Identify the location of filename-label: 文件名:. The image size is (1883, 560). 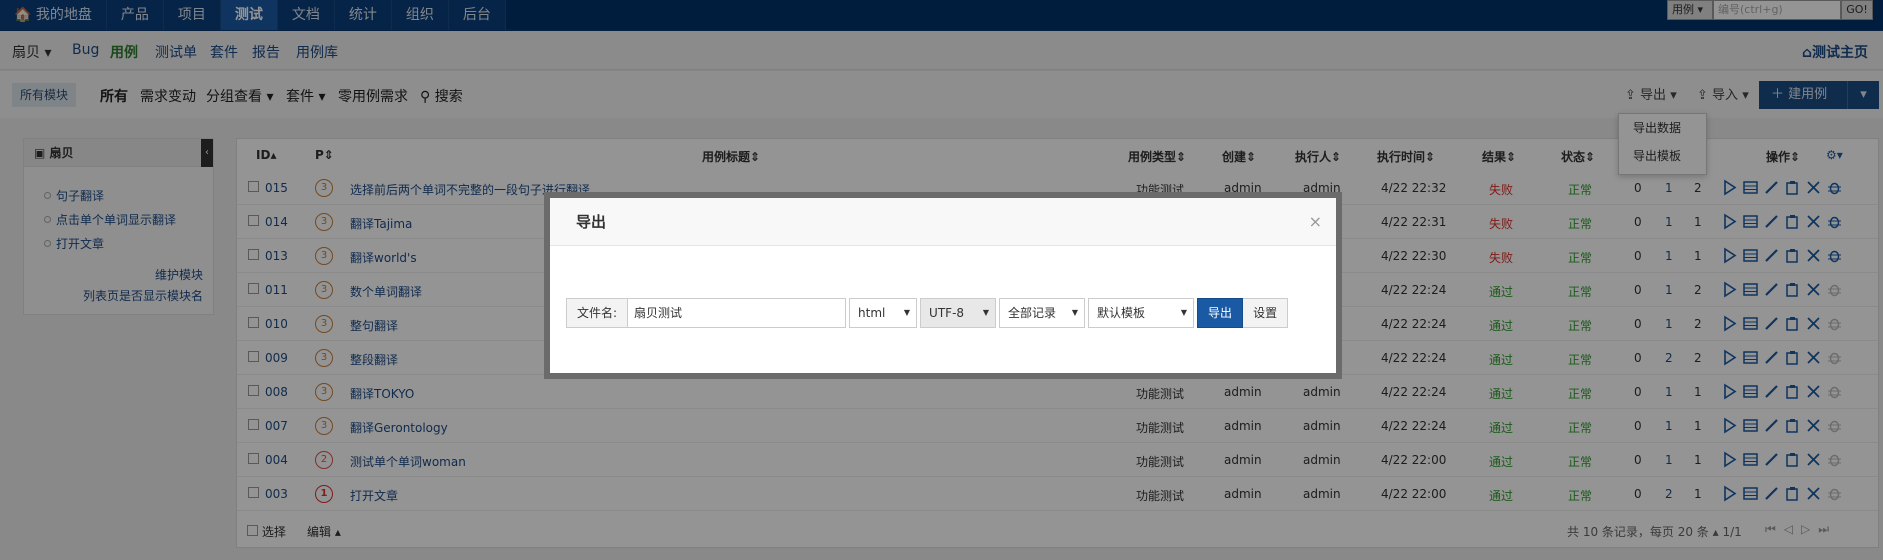
(597, 313).